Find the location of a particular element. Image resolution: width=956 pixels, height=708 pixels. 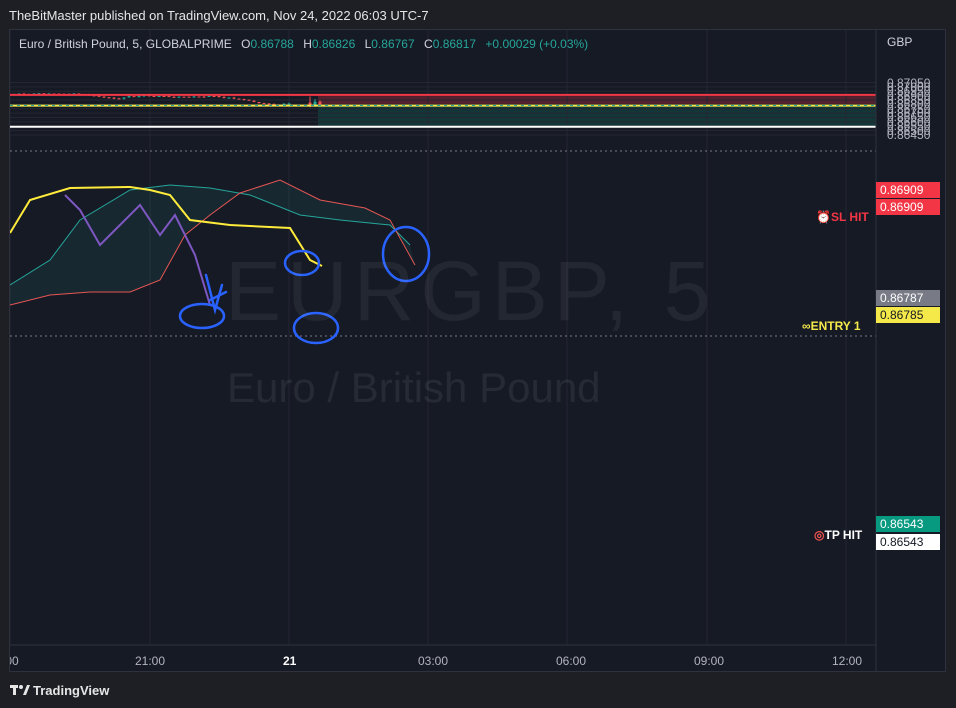

tp-price-tag: 0.86543 is located at coordinates (908, 524).